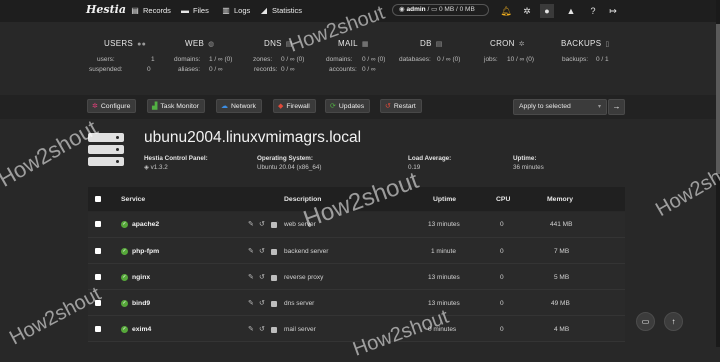 The height and width of the screenshot is (362, 720). Describe the element at coordinates (141, 277) in the screenshot. I see `service-name: nginx` at that location.